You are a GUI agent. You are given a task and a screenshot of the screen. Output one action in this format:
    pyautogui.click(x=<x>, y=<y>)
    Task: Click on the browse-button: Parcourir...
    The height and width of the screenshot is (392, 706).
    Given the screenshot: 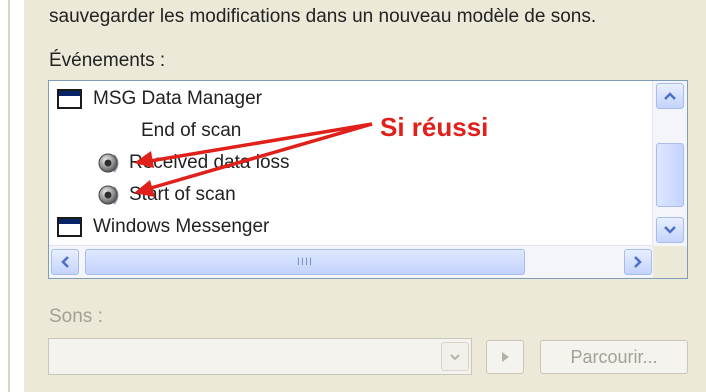 What is the action you would take?
    pyautogui.click(x=614, y=357)
    